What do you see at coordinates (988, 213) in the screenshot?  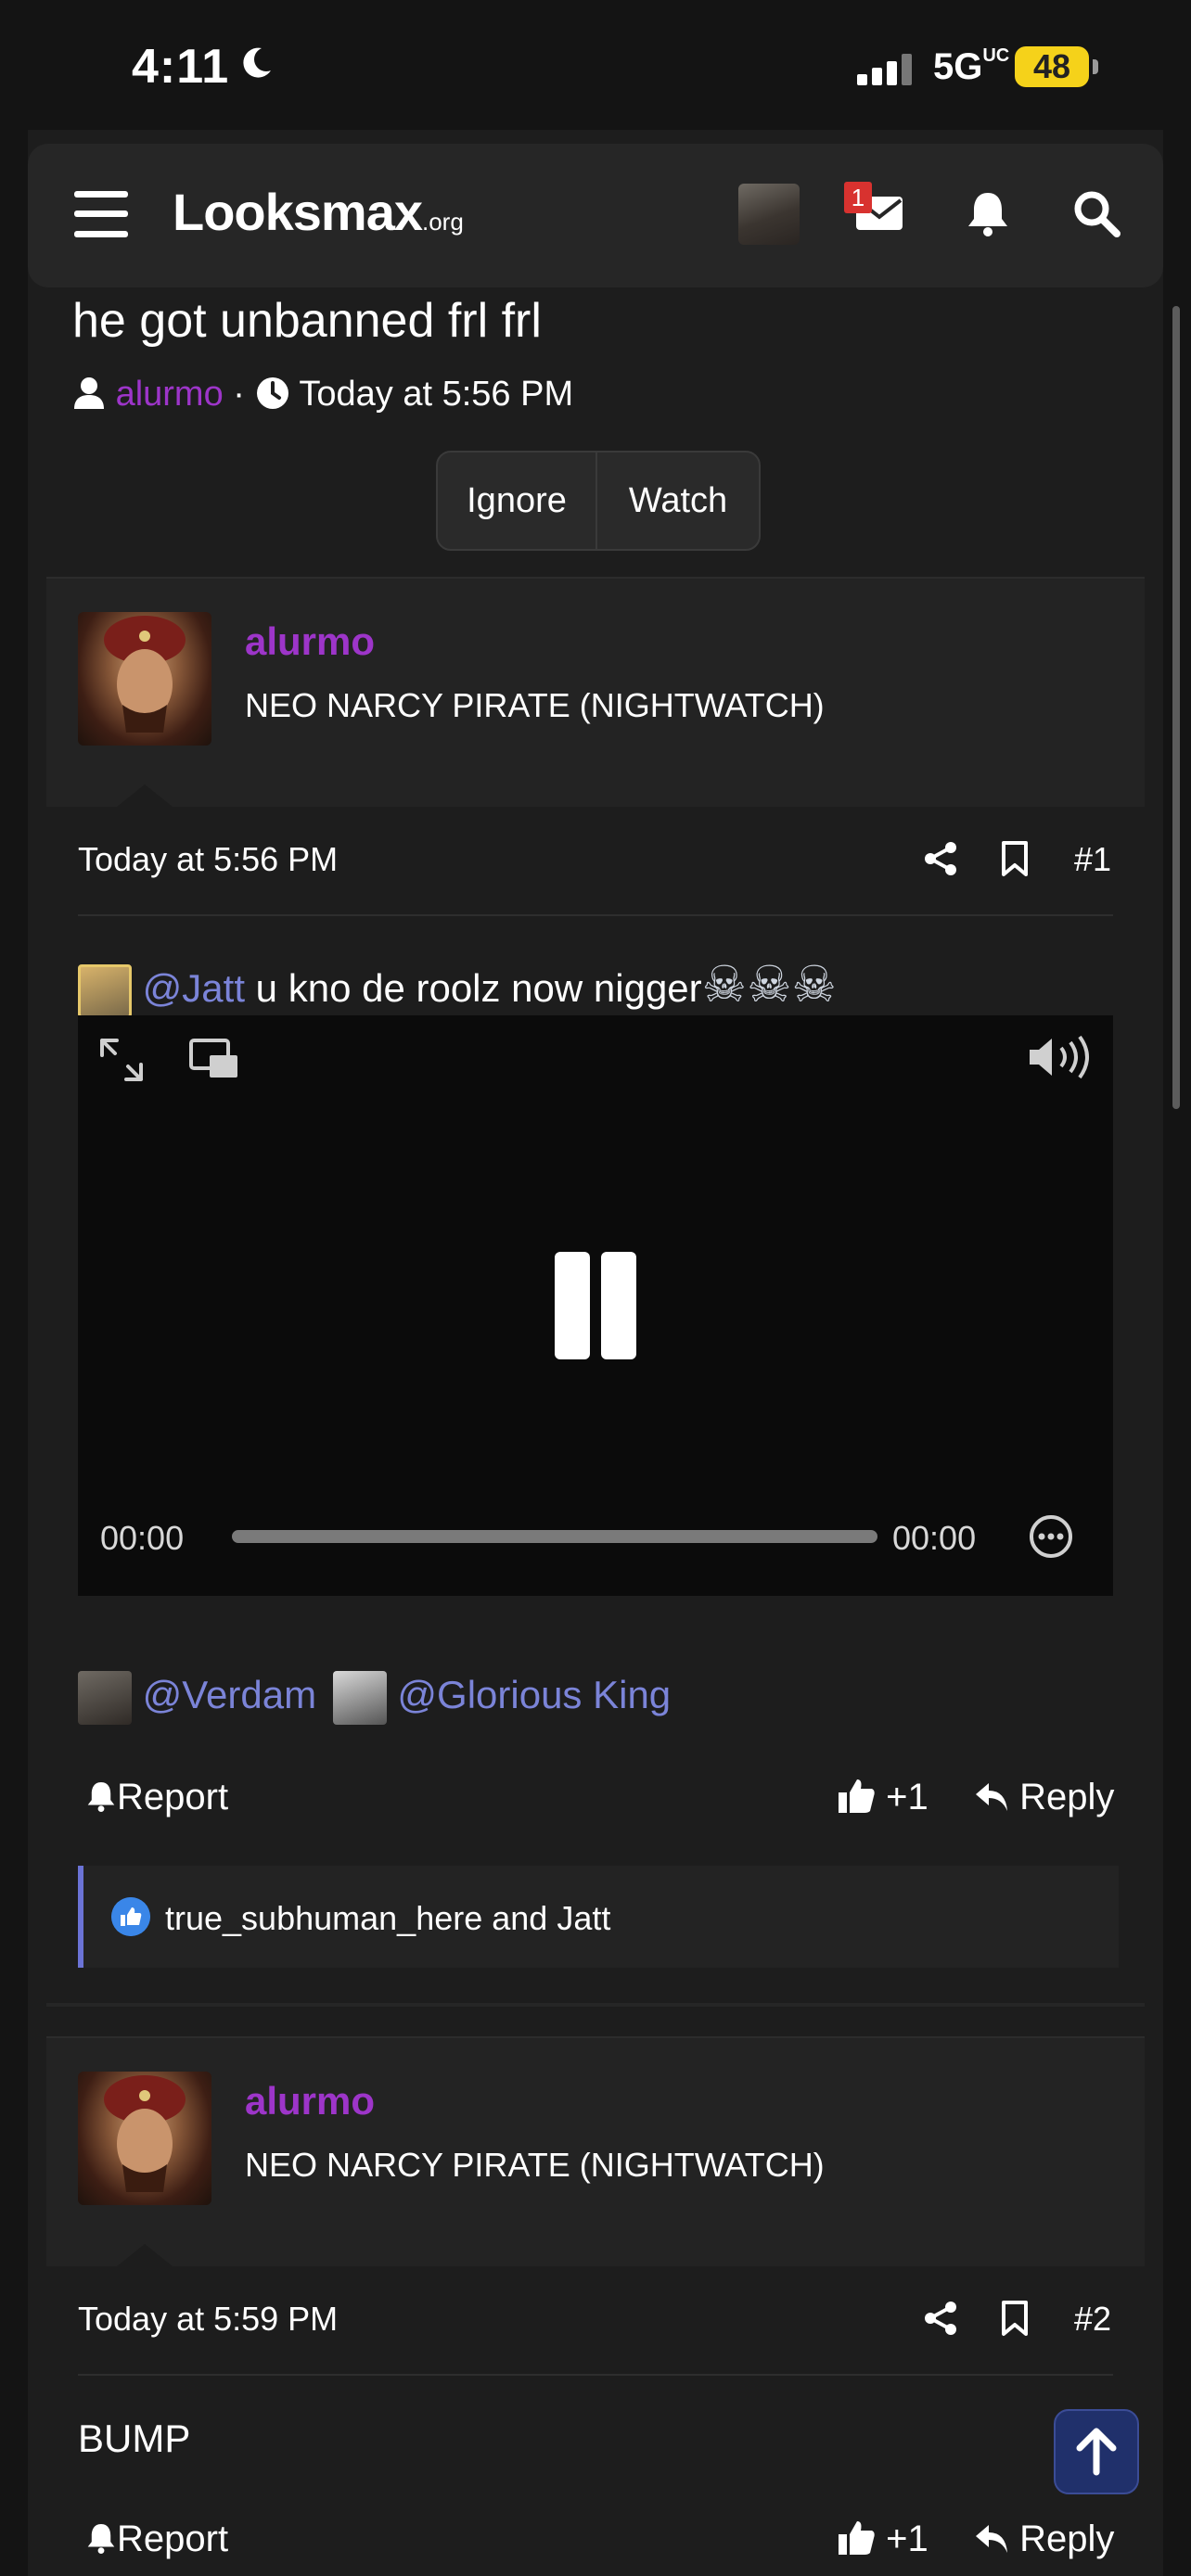 I see `bell-icon` at bounding box center [988, 213].